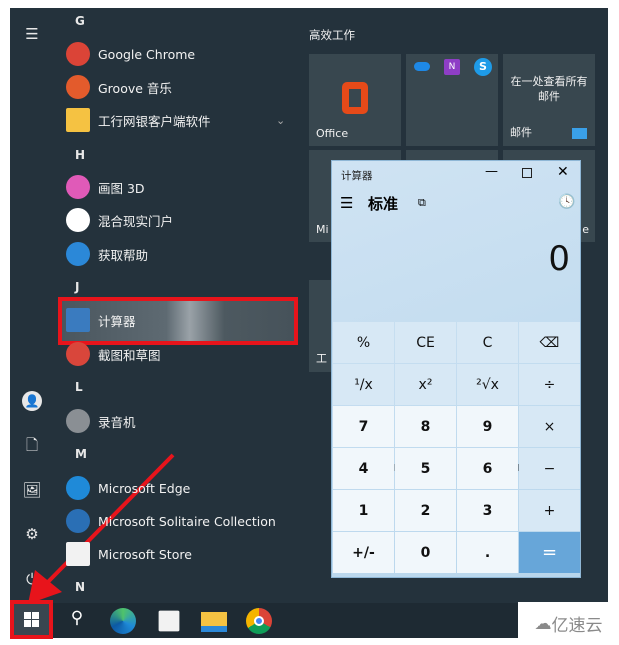  I want to click on app-item-store: Microsoft Store, so click(129, 554).